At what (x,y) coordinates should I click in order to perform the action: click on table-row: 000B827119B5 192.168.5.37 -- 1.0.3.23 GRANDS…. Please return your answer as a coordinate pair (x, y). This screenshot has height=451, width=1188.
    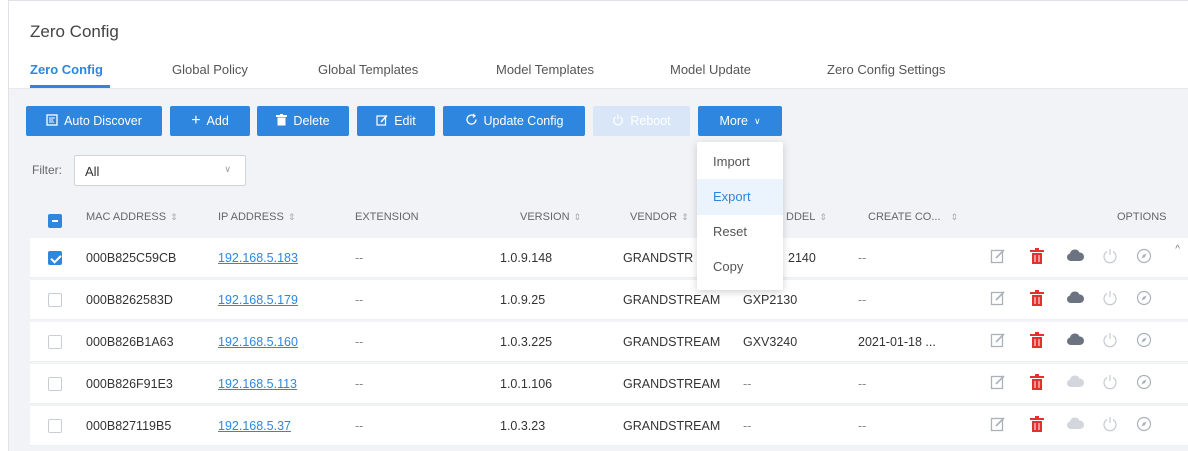
    Looking at the image, I should click on (609, 426).